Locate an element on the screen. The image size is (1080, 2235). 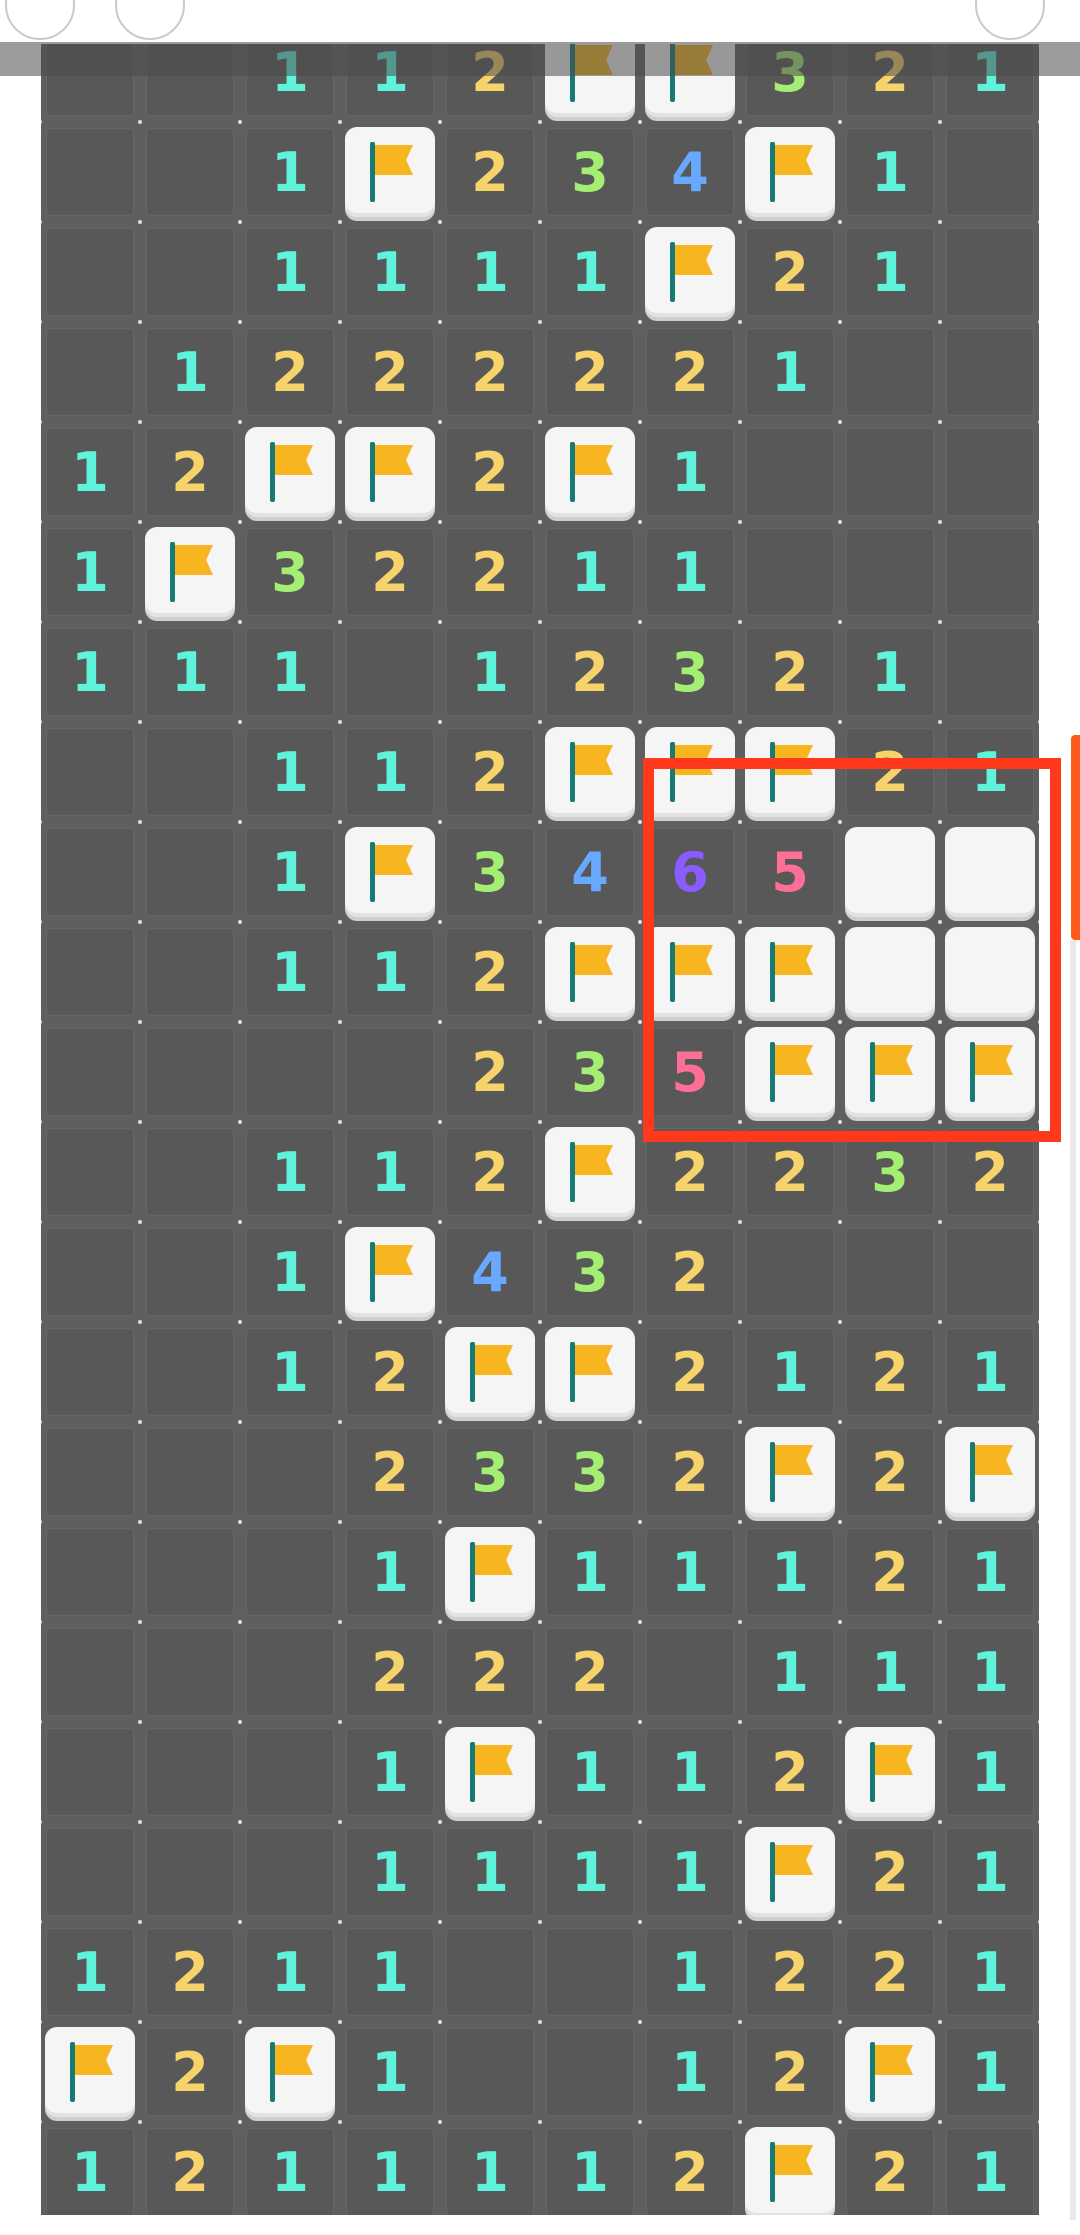
number-cell: 5 is located at coordinates (790, 872).